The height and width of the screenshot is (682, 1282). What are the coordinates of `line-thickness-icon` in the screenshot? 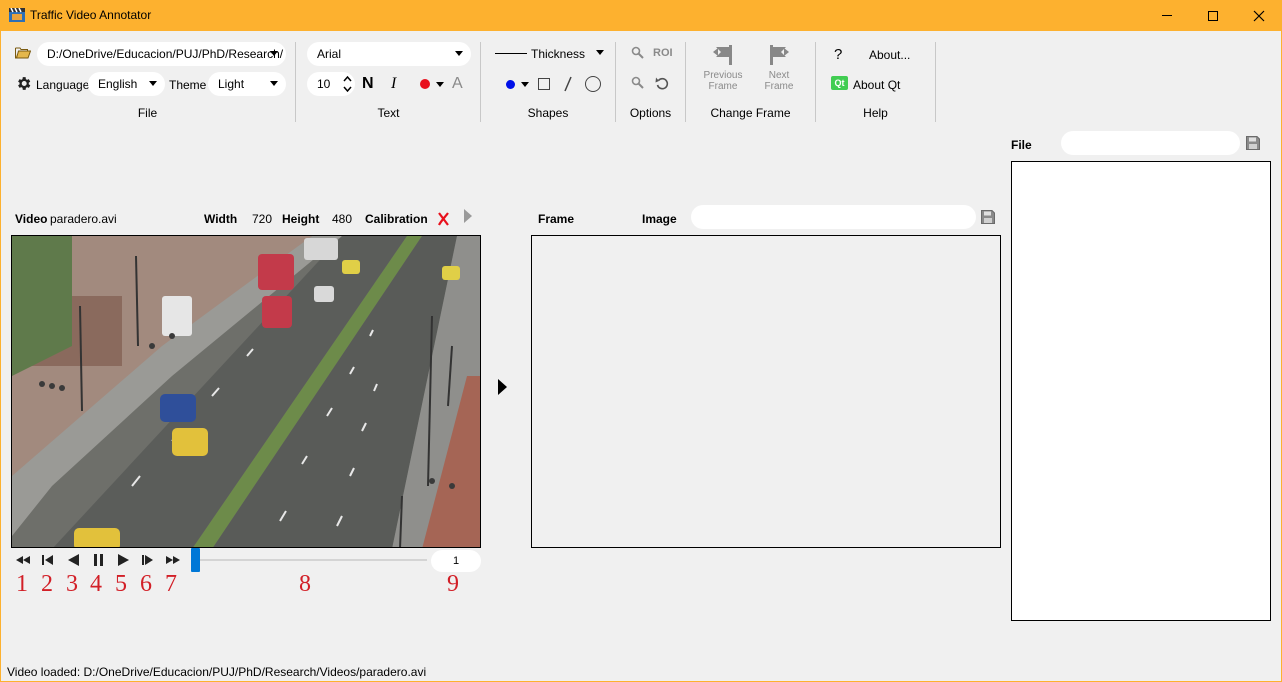 It's located at (511, 53).